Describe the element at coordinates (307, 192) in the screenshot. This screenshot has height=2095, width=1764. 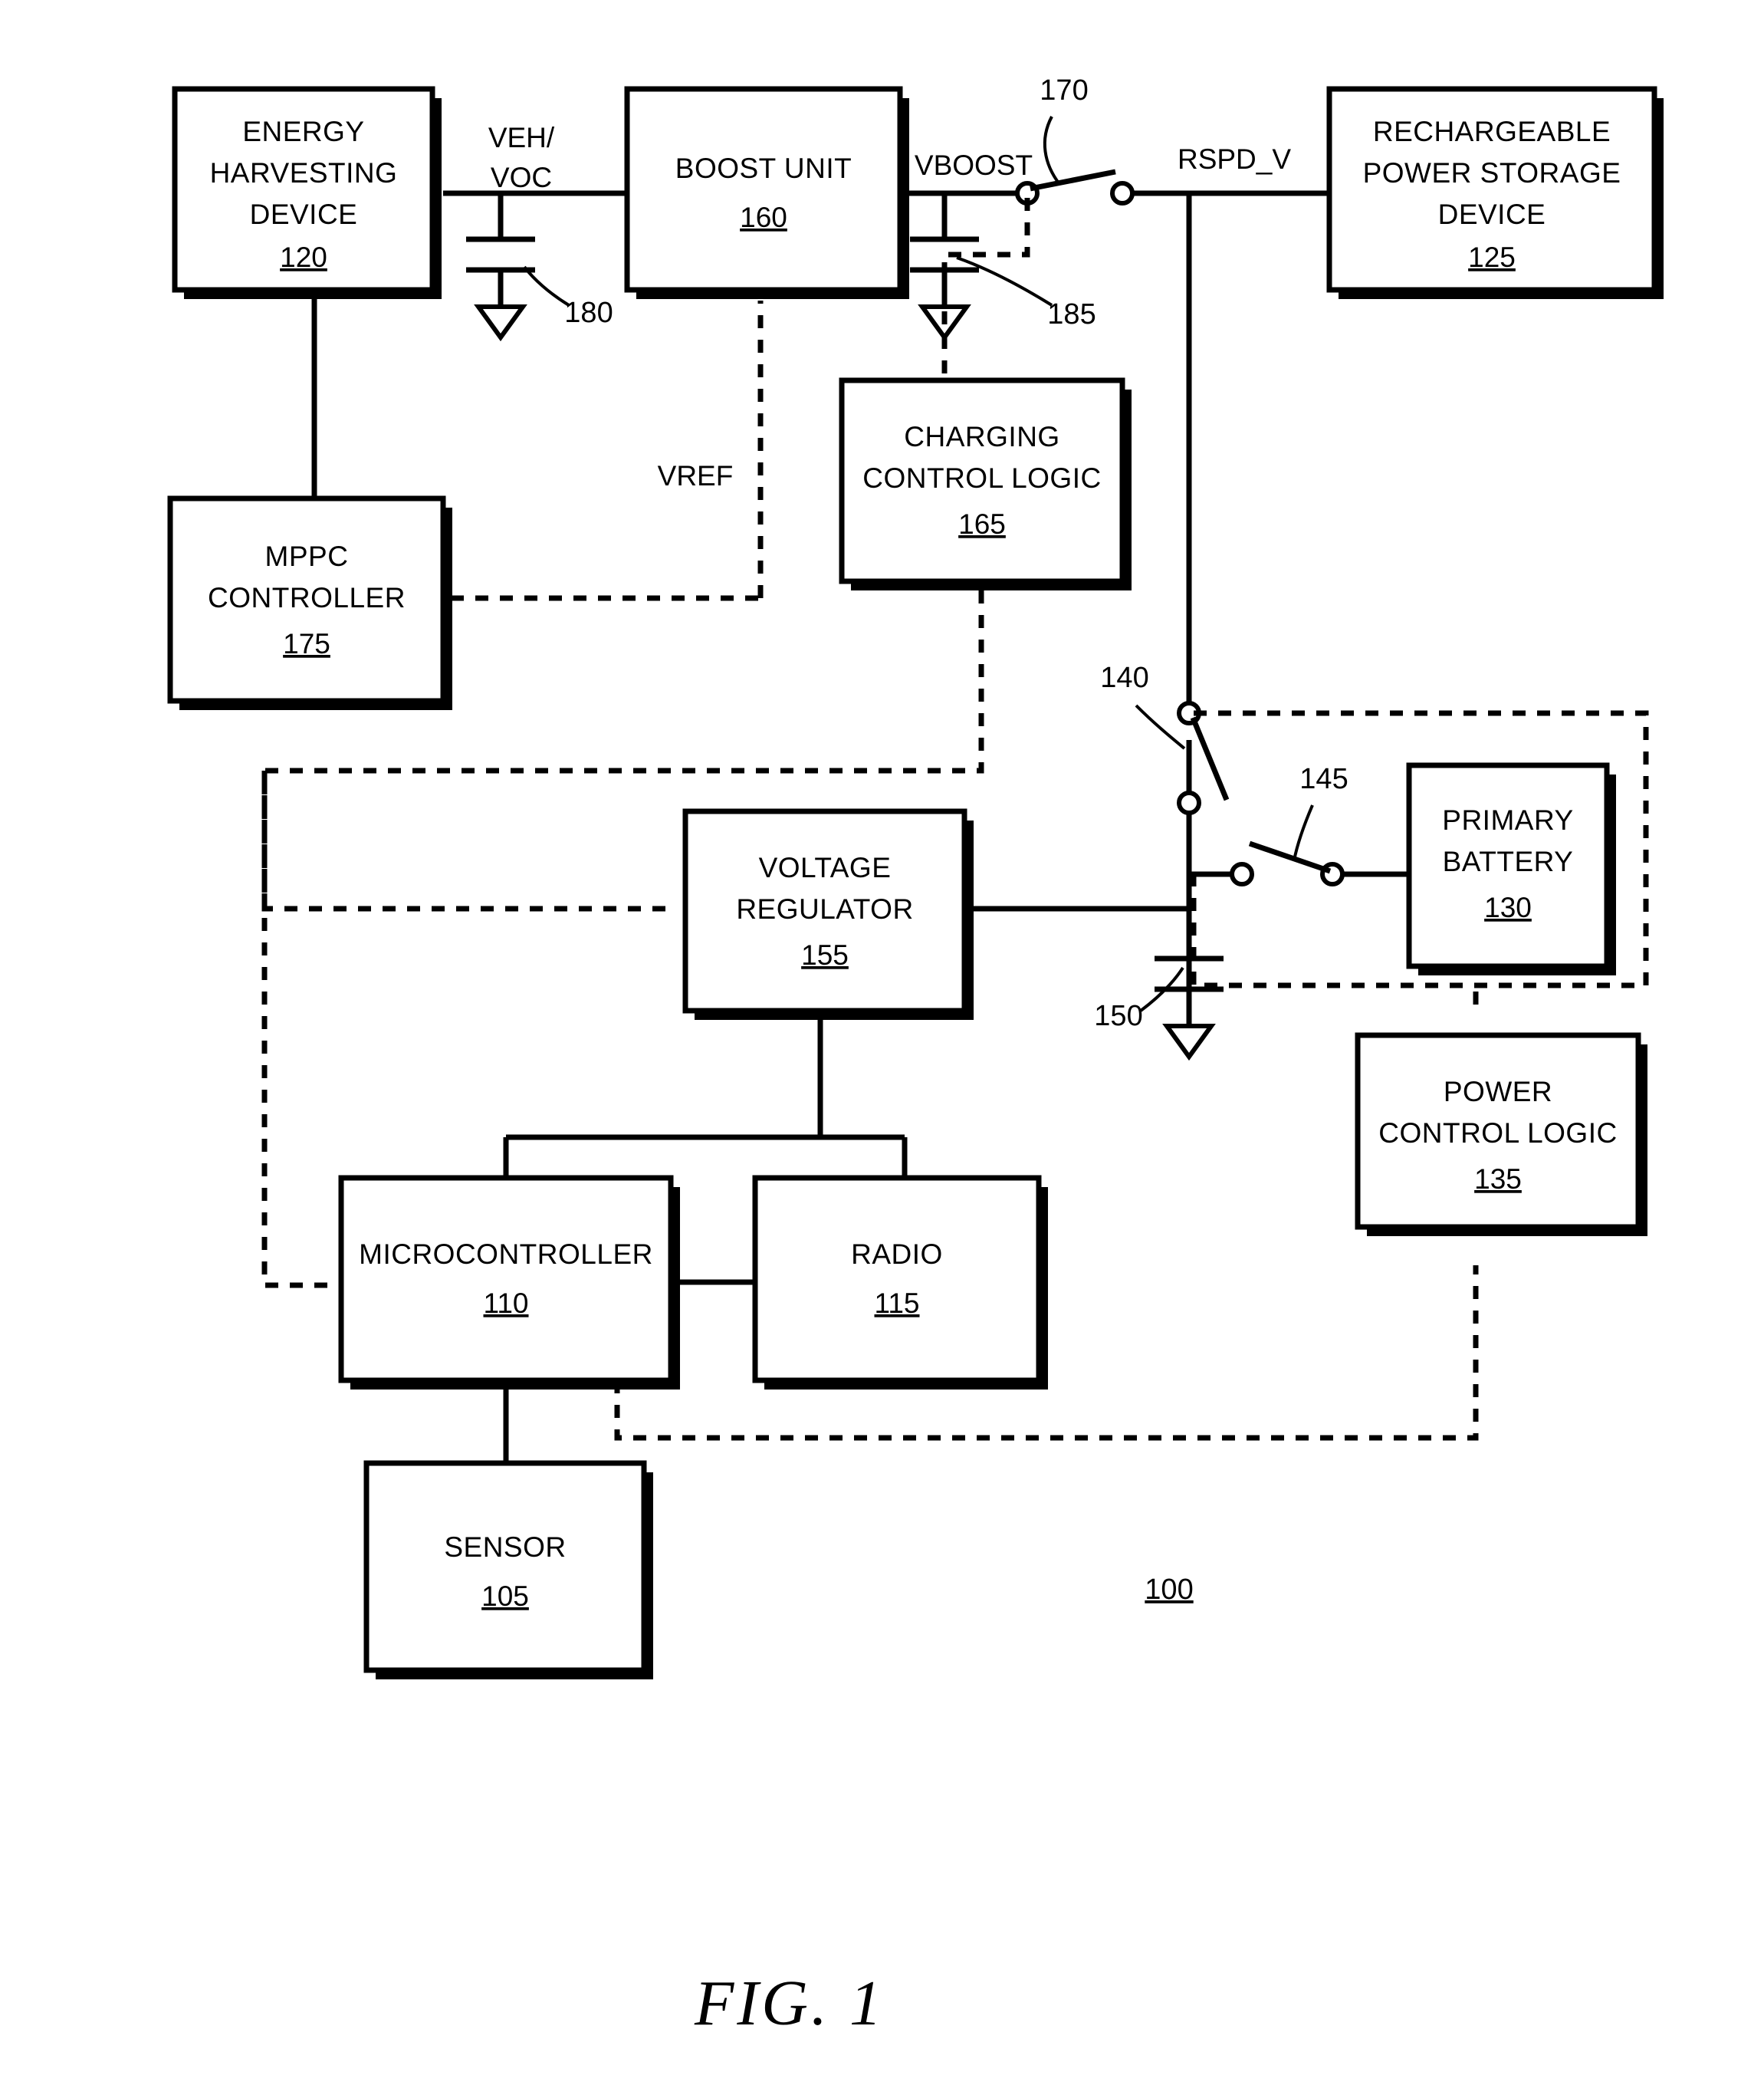
I see `box-energy-harvesting-device: ENERGY HARVESTING DEVICE 120` at that location.